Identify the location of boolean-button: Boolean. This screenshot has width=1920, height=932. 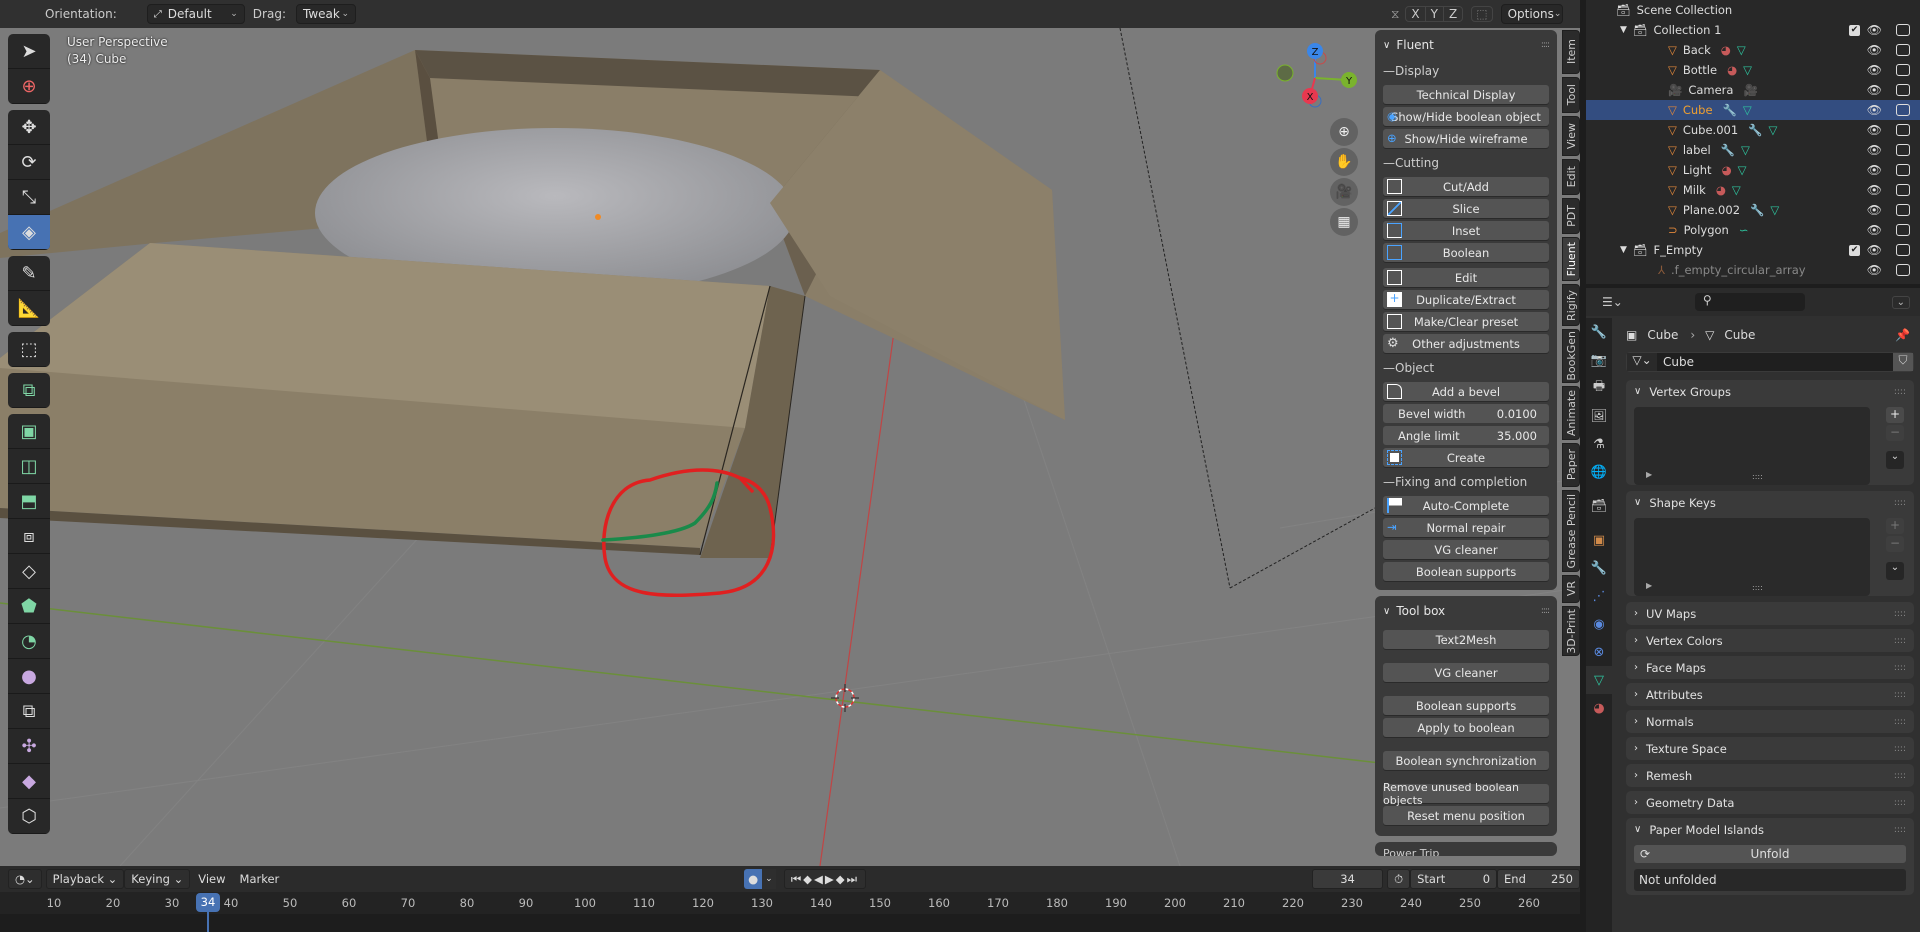
(1466, 252).